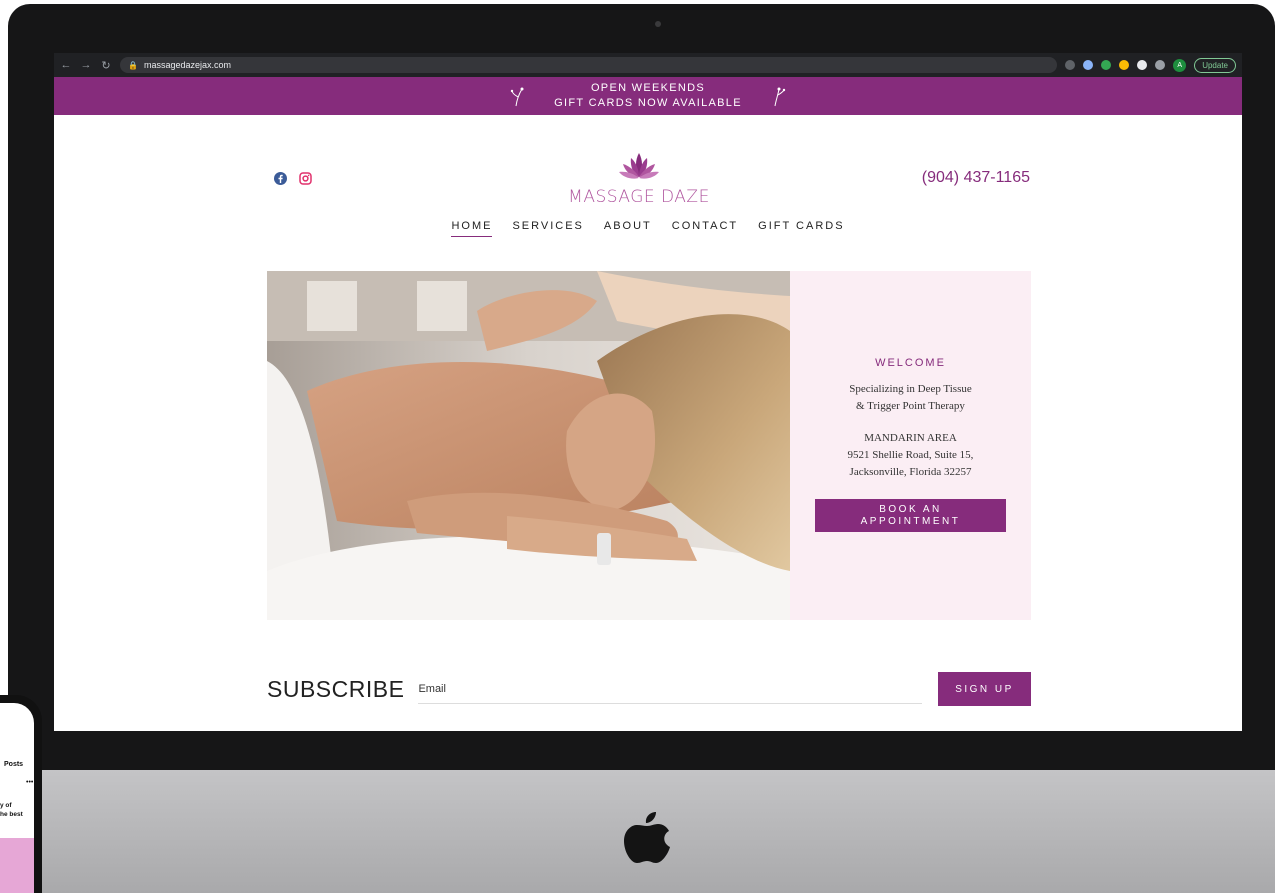  Describe the element at coordinates (1106, 65) in the screenshot. I see `extension-icon` at that location.